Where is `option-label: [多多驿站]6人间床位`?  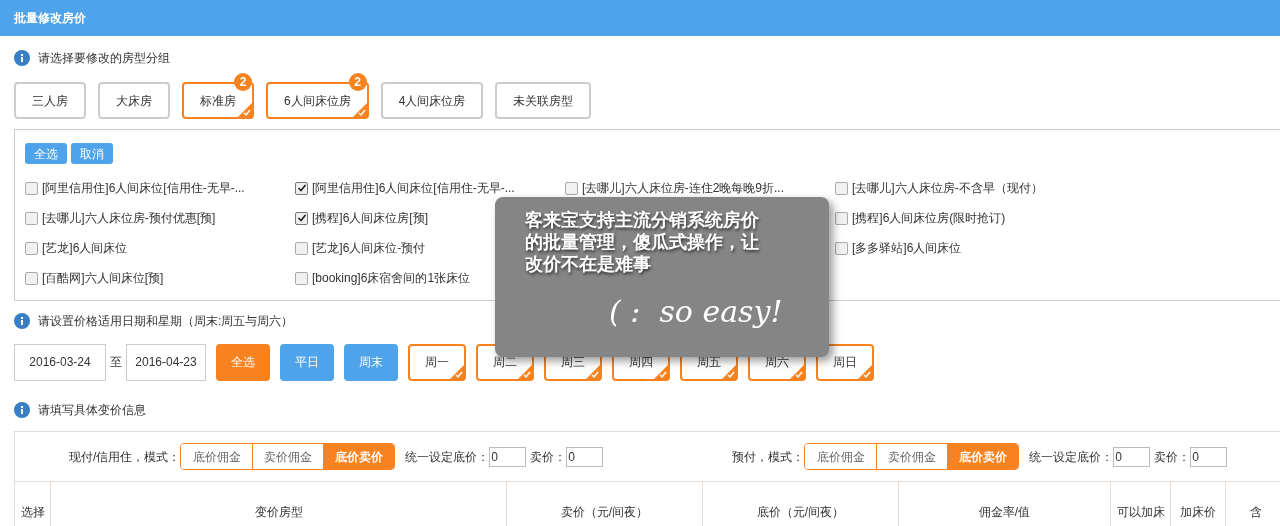
option-label: [多多驿站]6人间床位 is located at coordinates (907, 248).